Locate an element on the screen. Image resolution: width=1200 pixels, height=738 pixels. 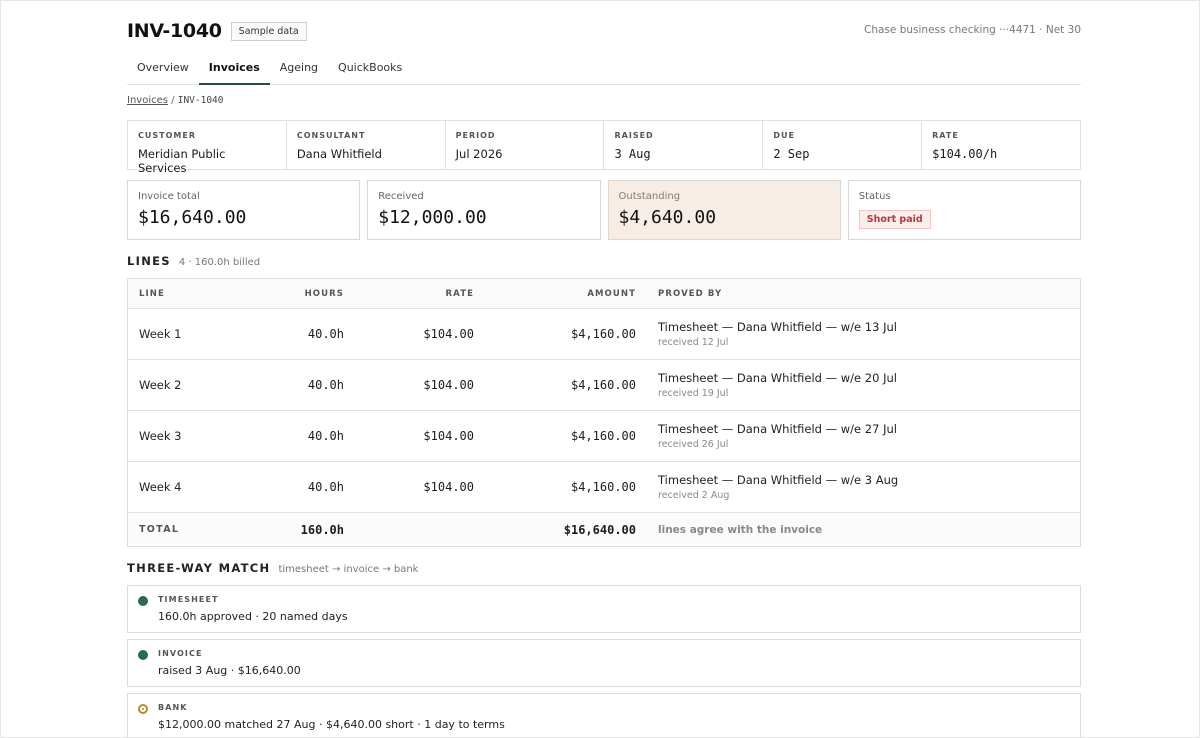
rate-value: $104.00/h is located at coordinates (965, 154).